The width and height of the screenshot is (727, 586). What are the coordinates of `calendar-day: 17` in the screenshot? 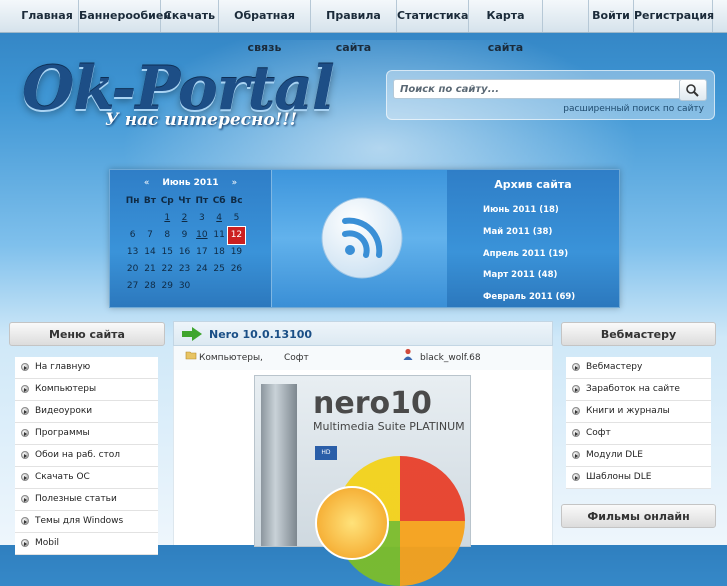 It's located at (202, 252).